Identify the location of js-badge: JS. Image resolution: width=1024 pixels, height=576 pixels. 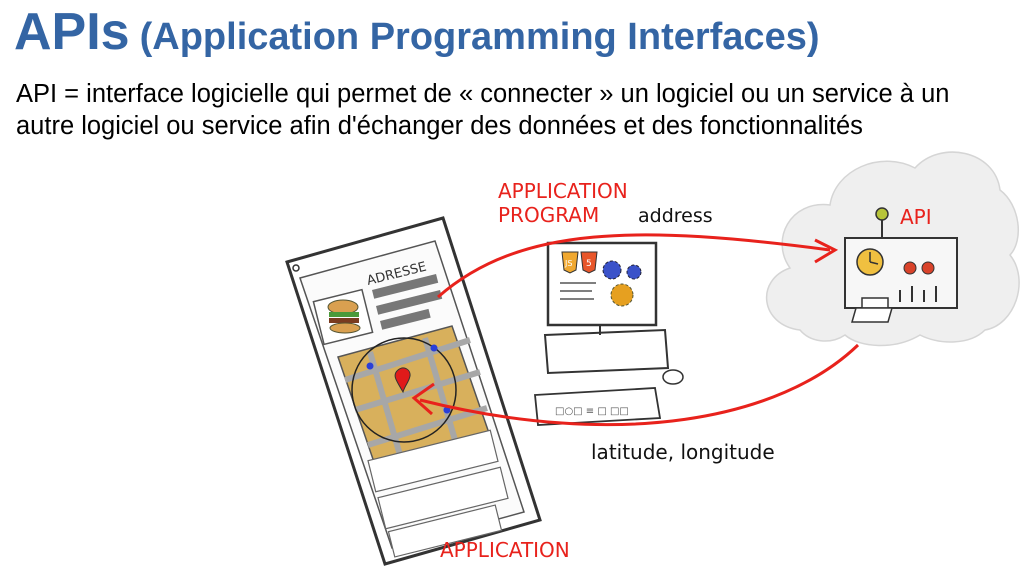
(568, 263).